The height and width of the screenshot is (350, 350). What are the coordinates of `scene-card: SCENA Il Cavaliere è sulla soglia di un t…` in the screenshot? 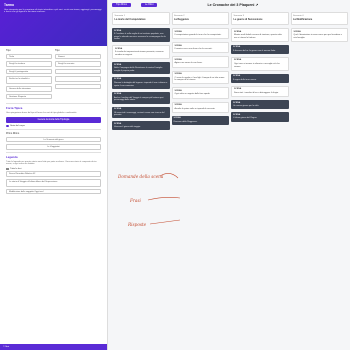 It's located at (141, 35).